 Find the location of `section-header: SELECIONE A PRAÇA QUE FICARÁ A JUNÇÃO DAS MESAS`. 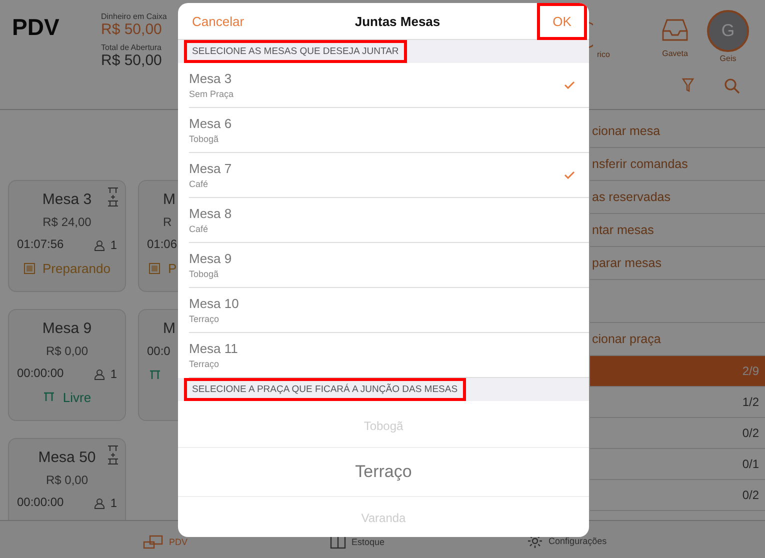

section-header: SELECIONE A PRAÇA QUE FICARÁ A JUNÇÃO DAS MESAS is located at coordinates (325, 389).